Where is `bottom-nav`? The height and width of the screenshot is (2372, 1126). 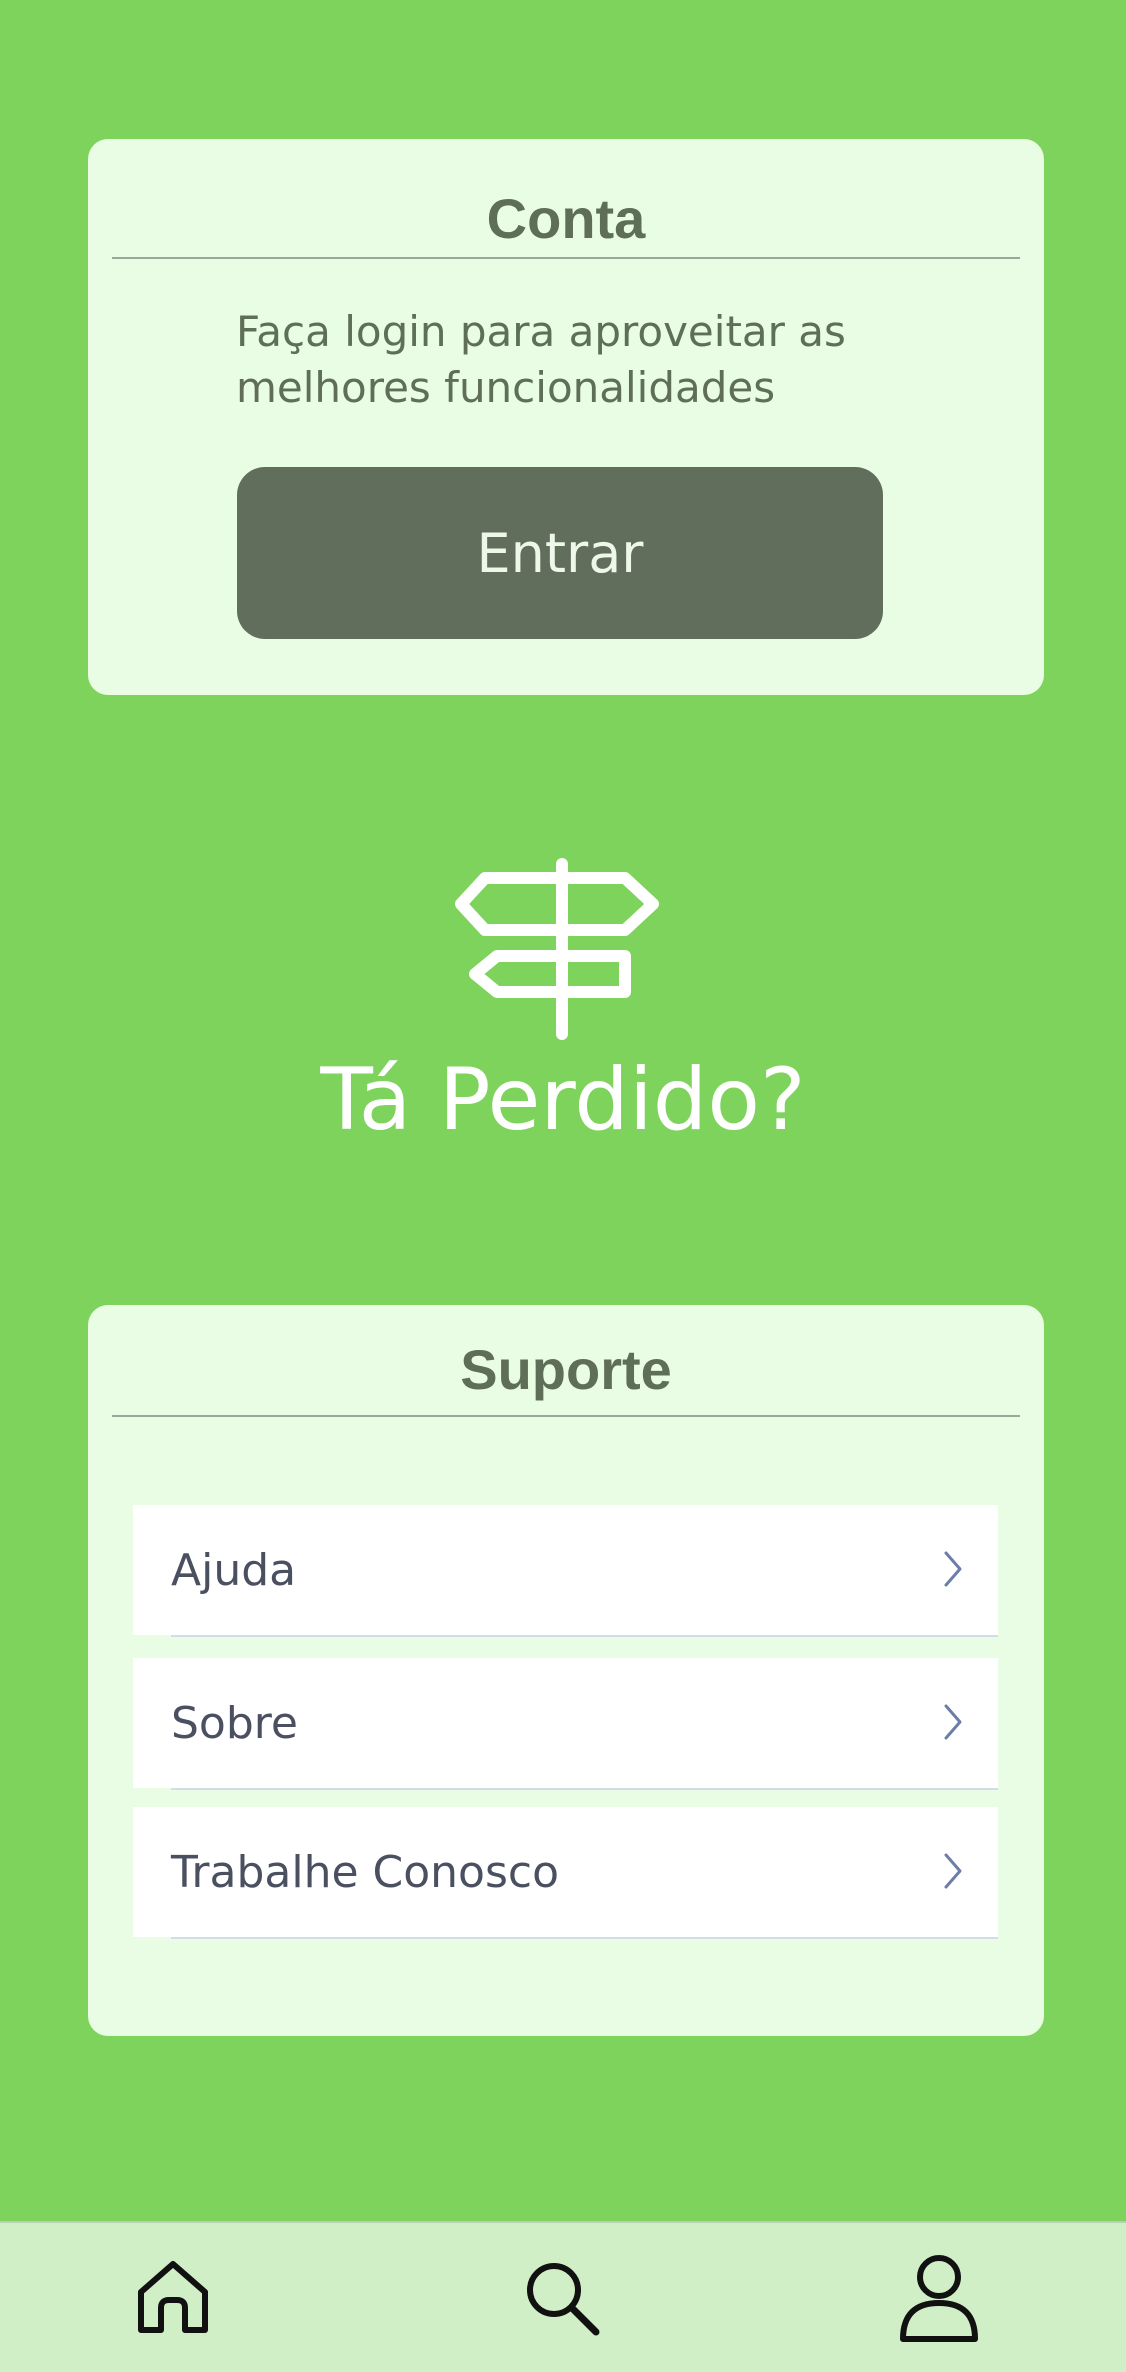 bottom-nav is located at coordinates (563, 2296).